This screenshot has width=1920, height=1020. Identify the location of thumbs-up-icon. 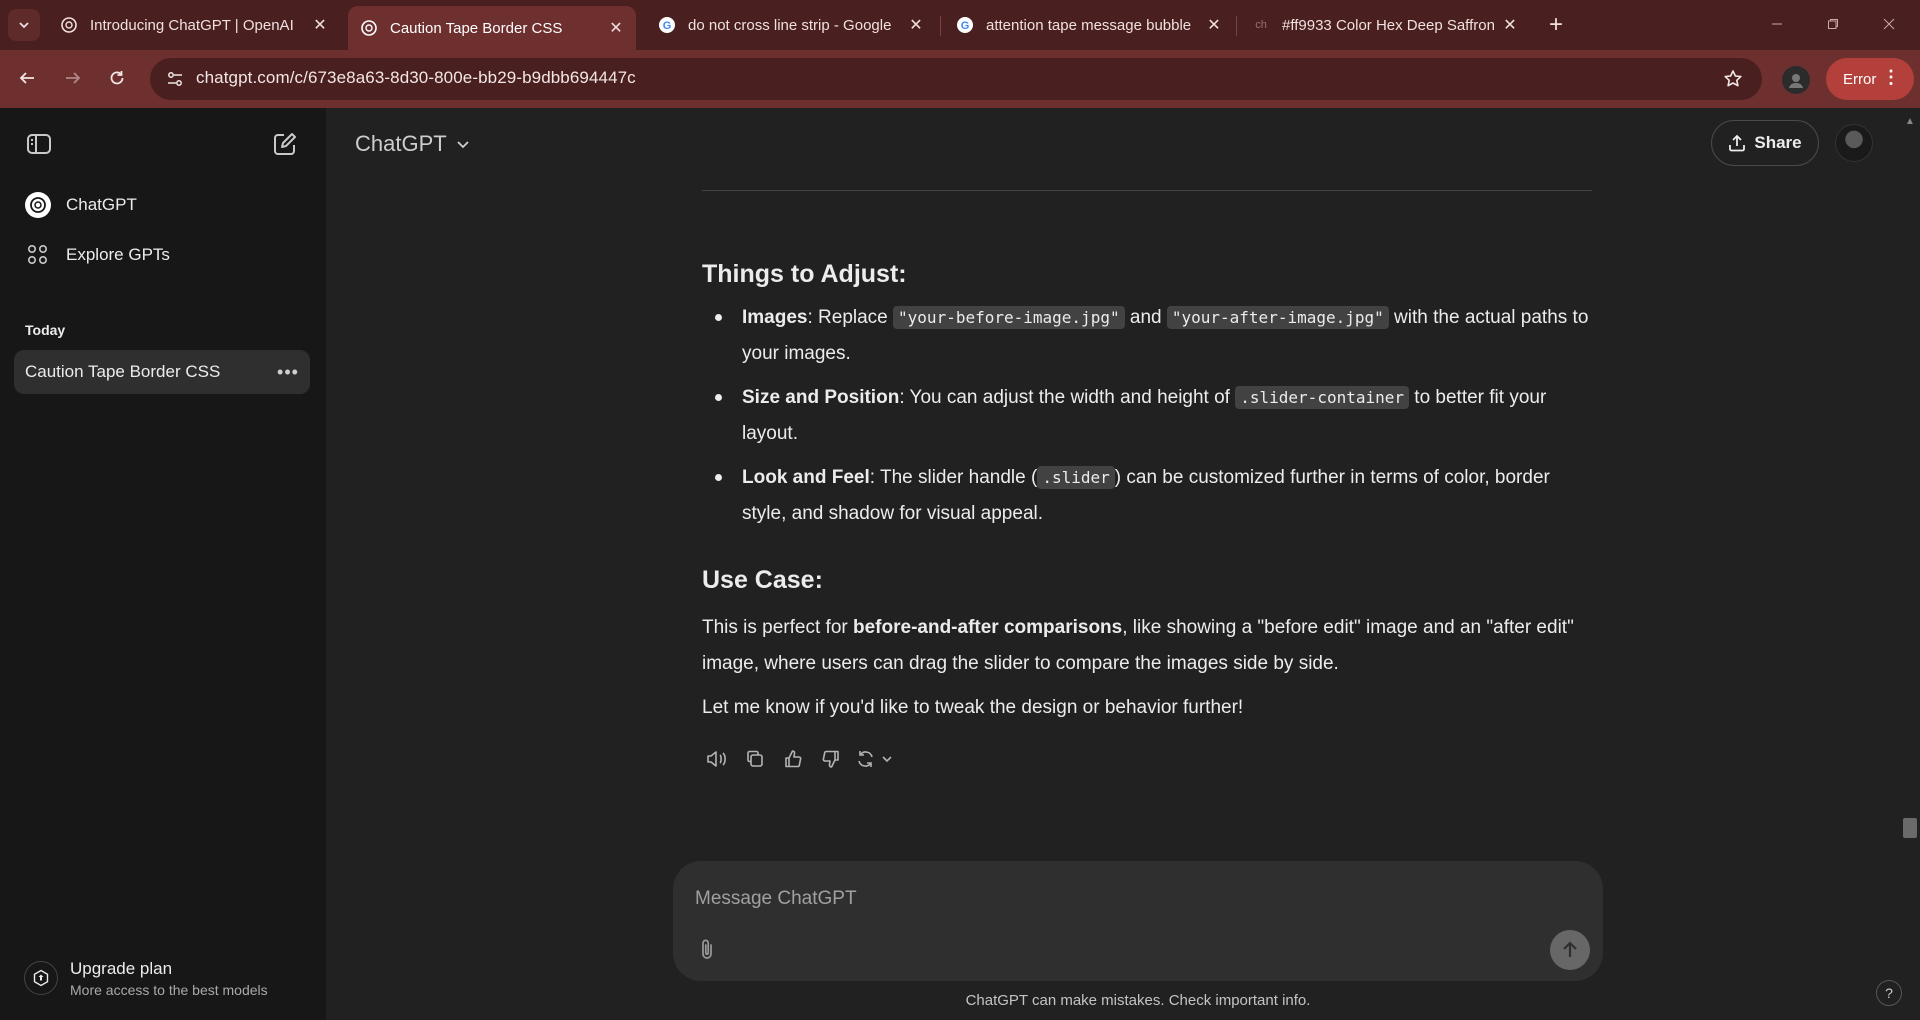
(793, 759).